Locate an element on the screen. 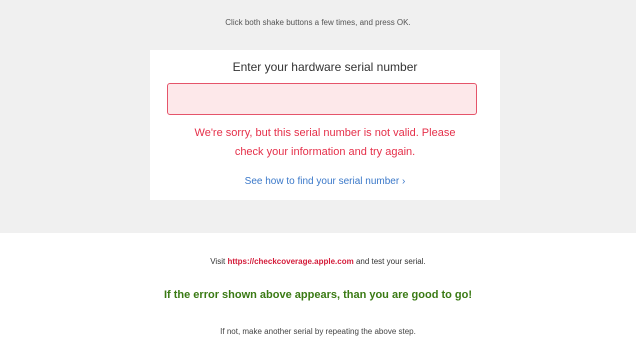  checkcoverage-link: https://checkcoverage.apple.com is located at coordinates (290, 261).